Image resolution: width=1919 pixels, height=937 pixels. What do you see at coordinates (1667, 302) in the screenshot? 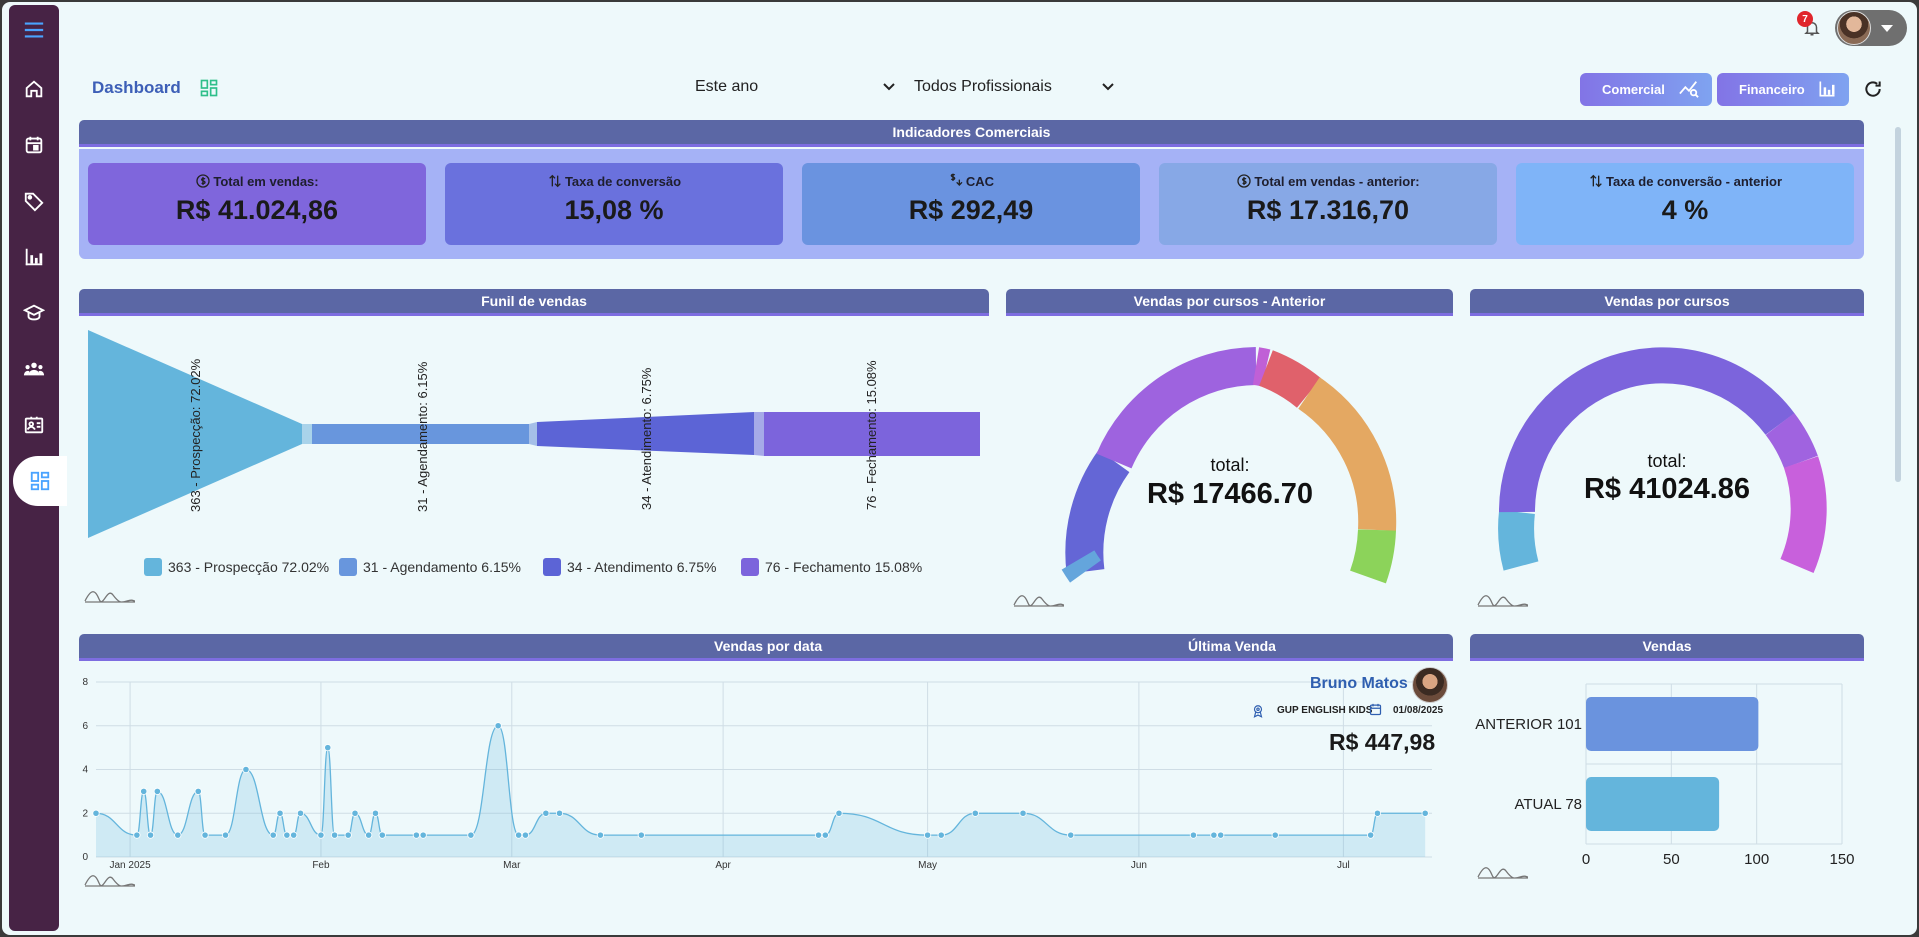
I see `gauge-current-header: Vendas por cursos` at bounding box center [1667, 302].